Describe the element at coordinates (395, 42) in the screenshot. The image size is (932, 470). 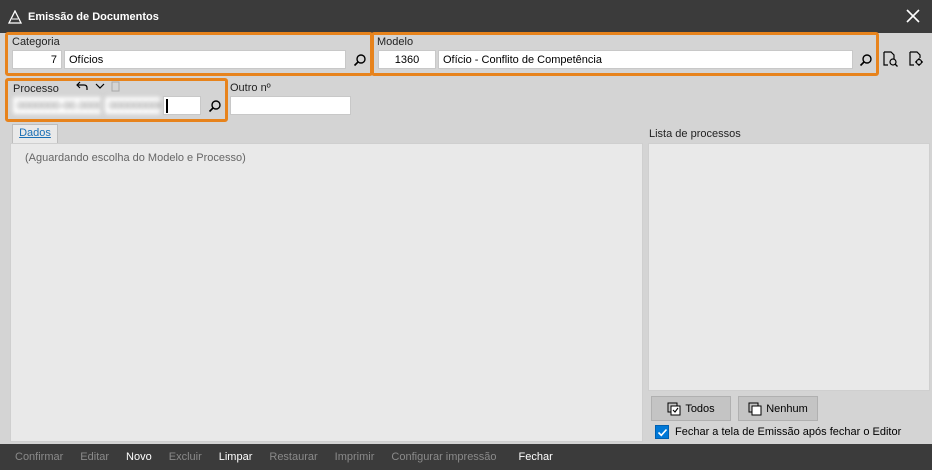
I see `modelo-label: Modelo` at that location.